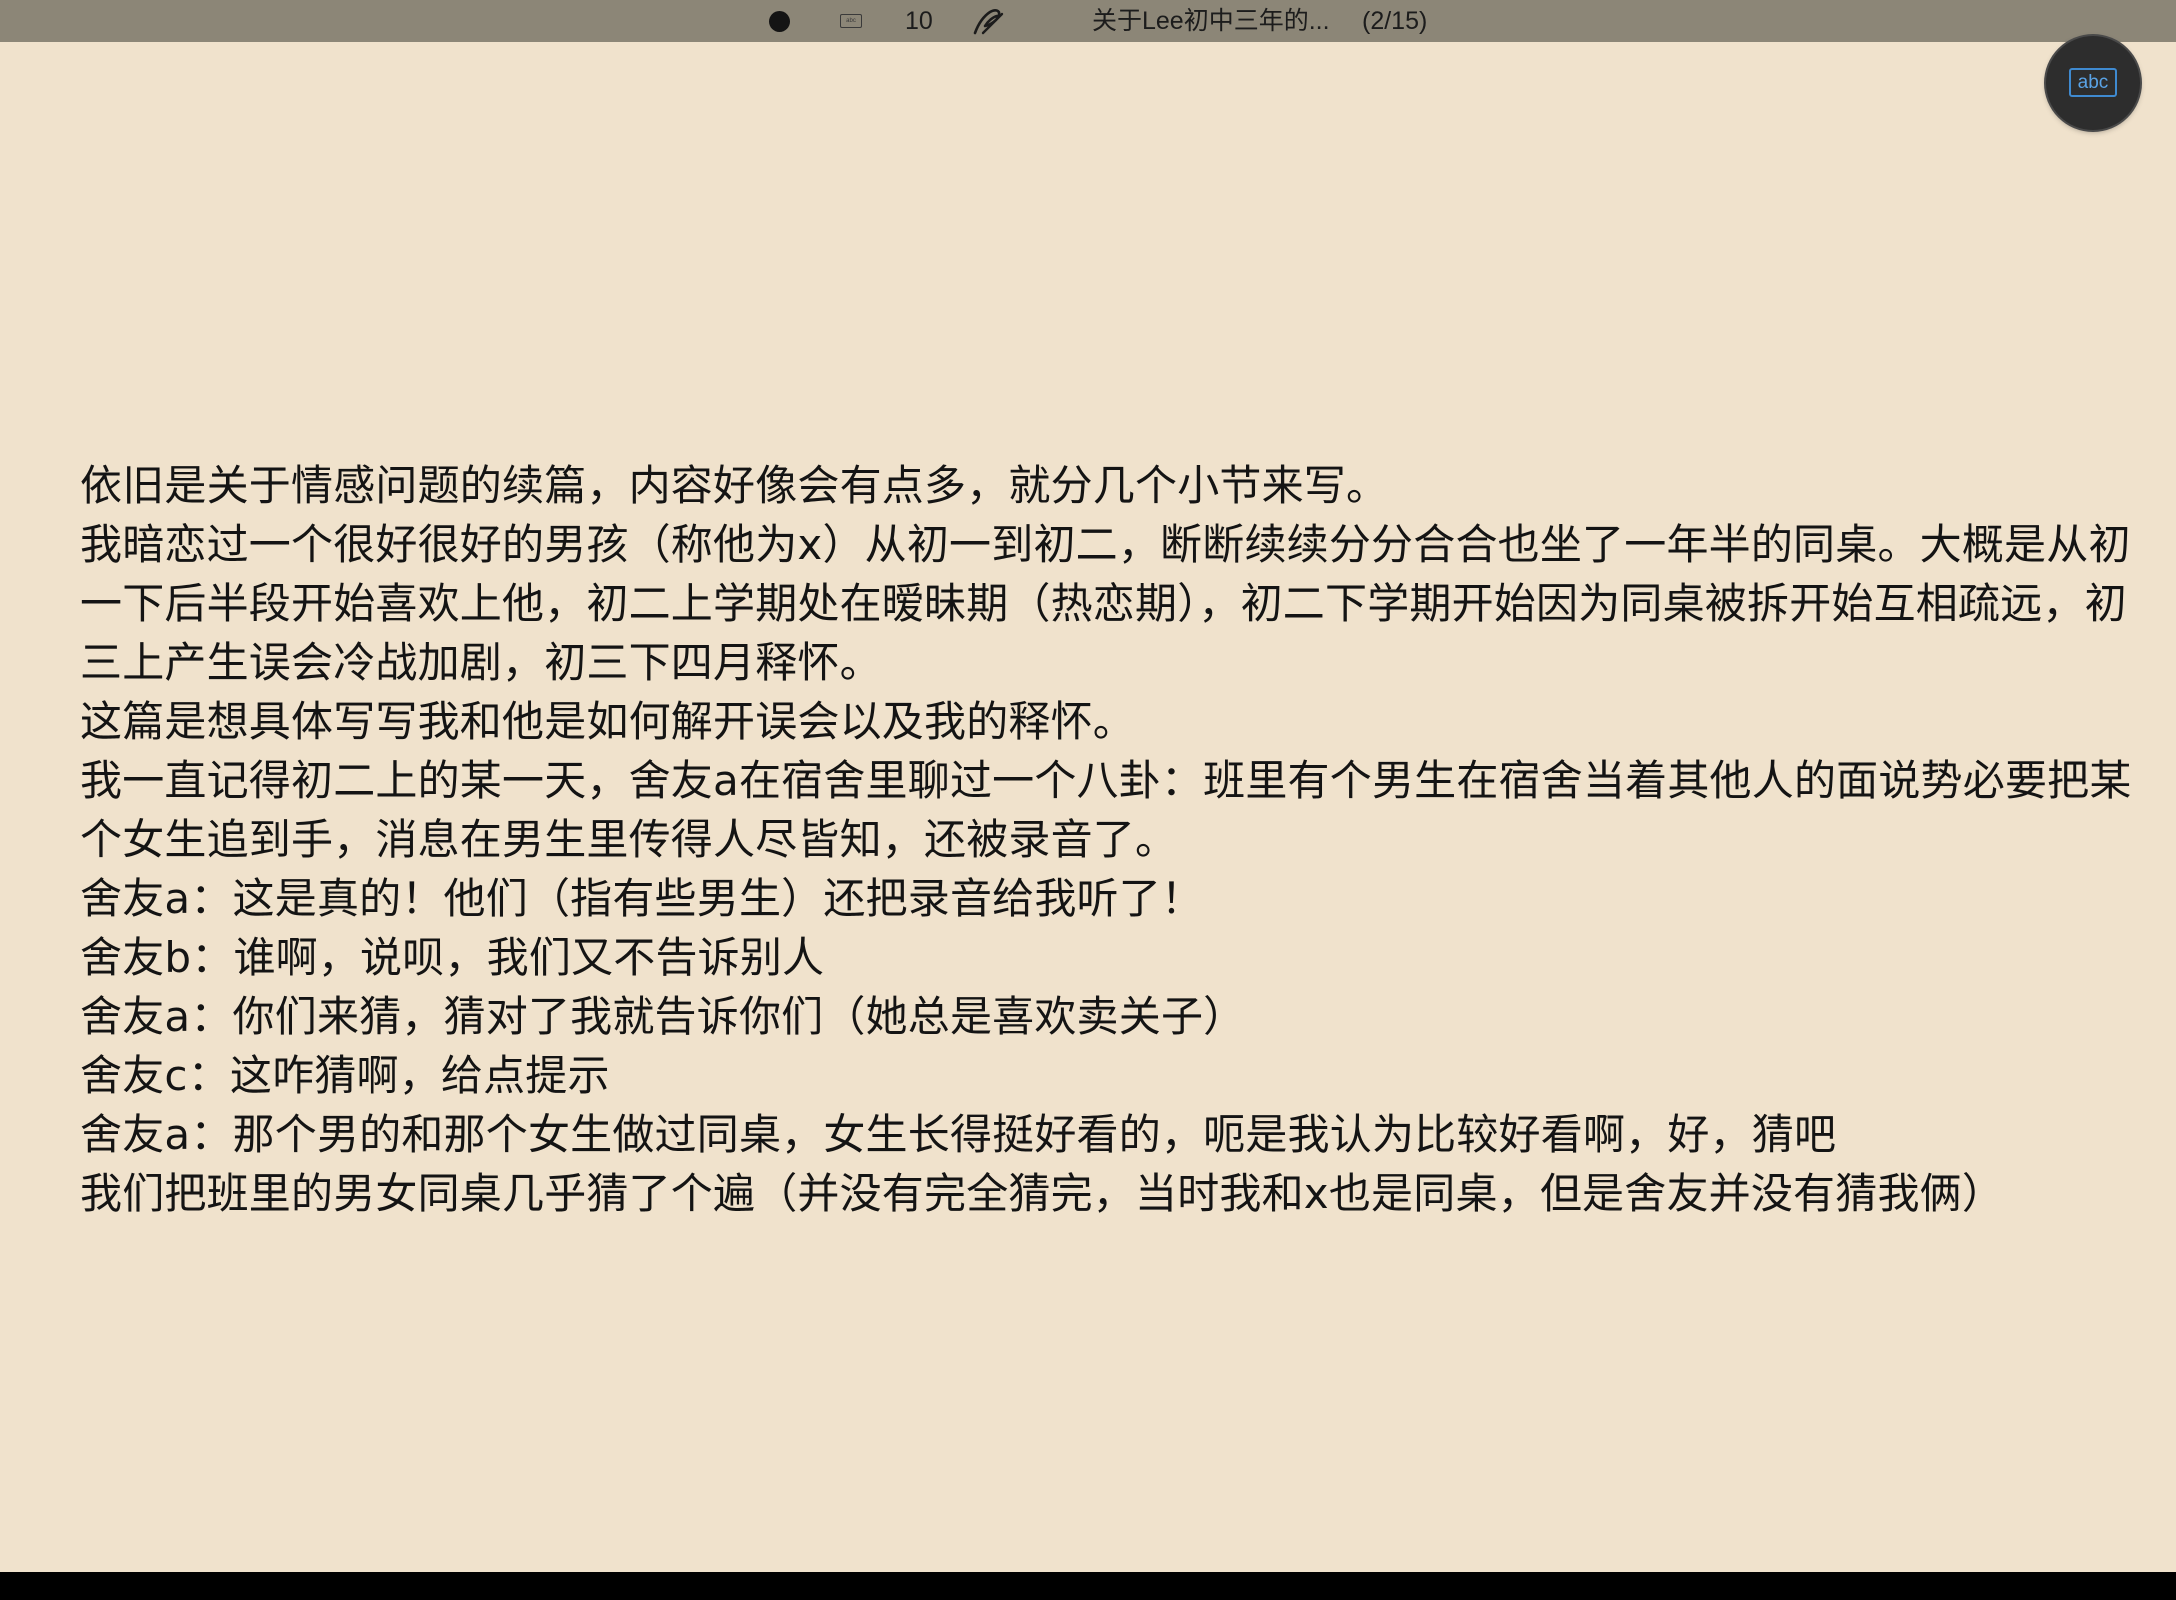  Describe the element at coordinates (734, 485) in the screenshot. I see `content-paragraph: 依旧是关于情感问题的续篇，内容好像会有点多，就分几个小节来写。` at that location.